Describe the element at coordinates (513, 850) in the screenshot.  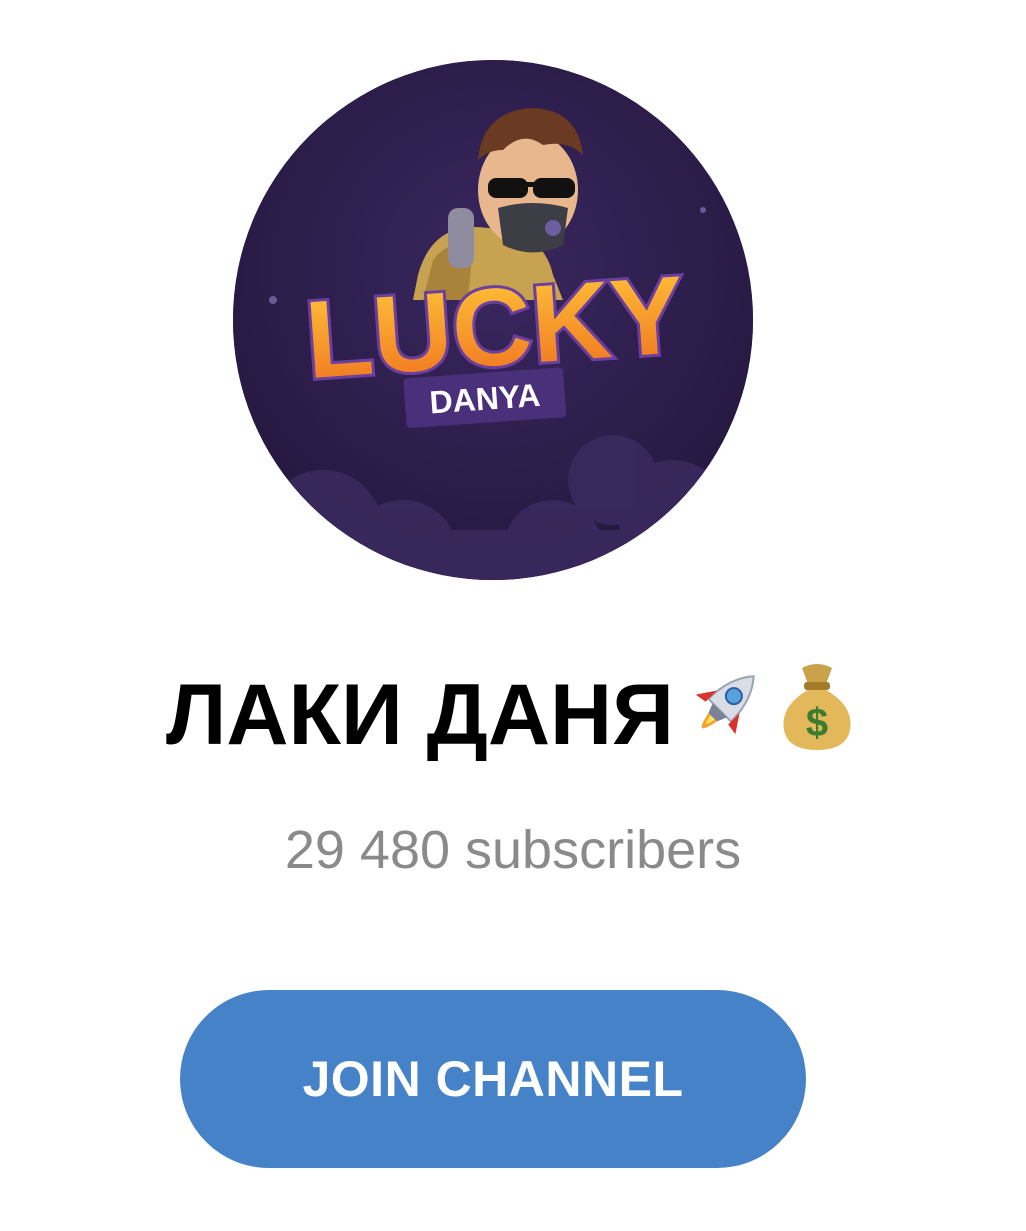
I see `subscriber-count: 29 480 subscribers` at that location.